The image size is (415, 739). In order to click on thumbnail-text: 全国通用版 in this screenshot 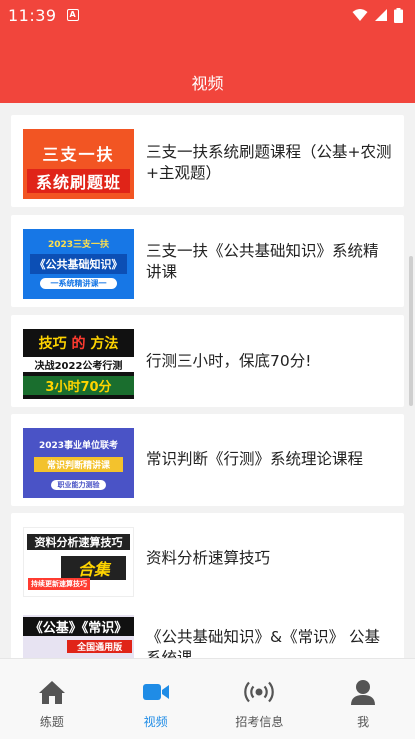, I will do `click(99, 646)`.